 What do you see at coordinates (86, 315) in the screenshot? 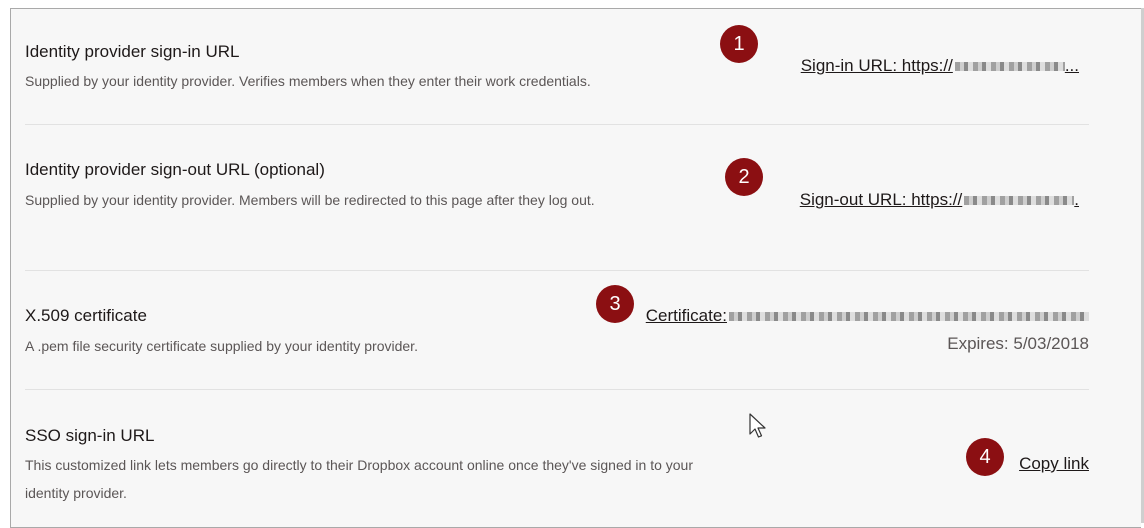
I see `section-title: X.509 certificate` at bounding box center [86, 315].